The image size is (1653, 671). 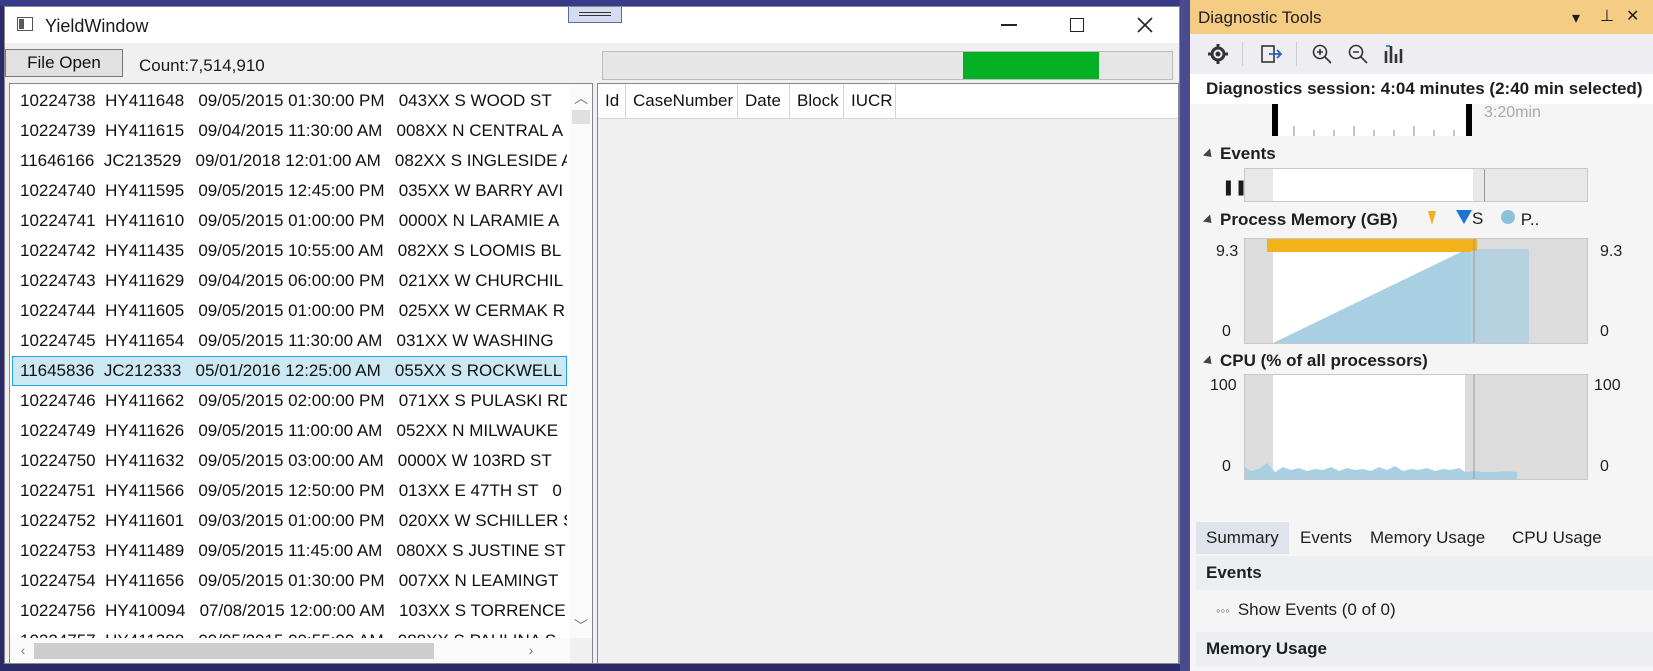 What do you see at coordinates (1260, 17) in the screenshot?
I see `diagnostic-title: Diagnostic Tools` at bounding box center [1260, 17].